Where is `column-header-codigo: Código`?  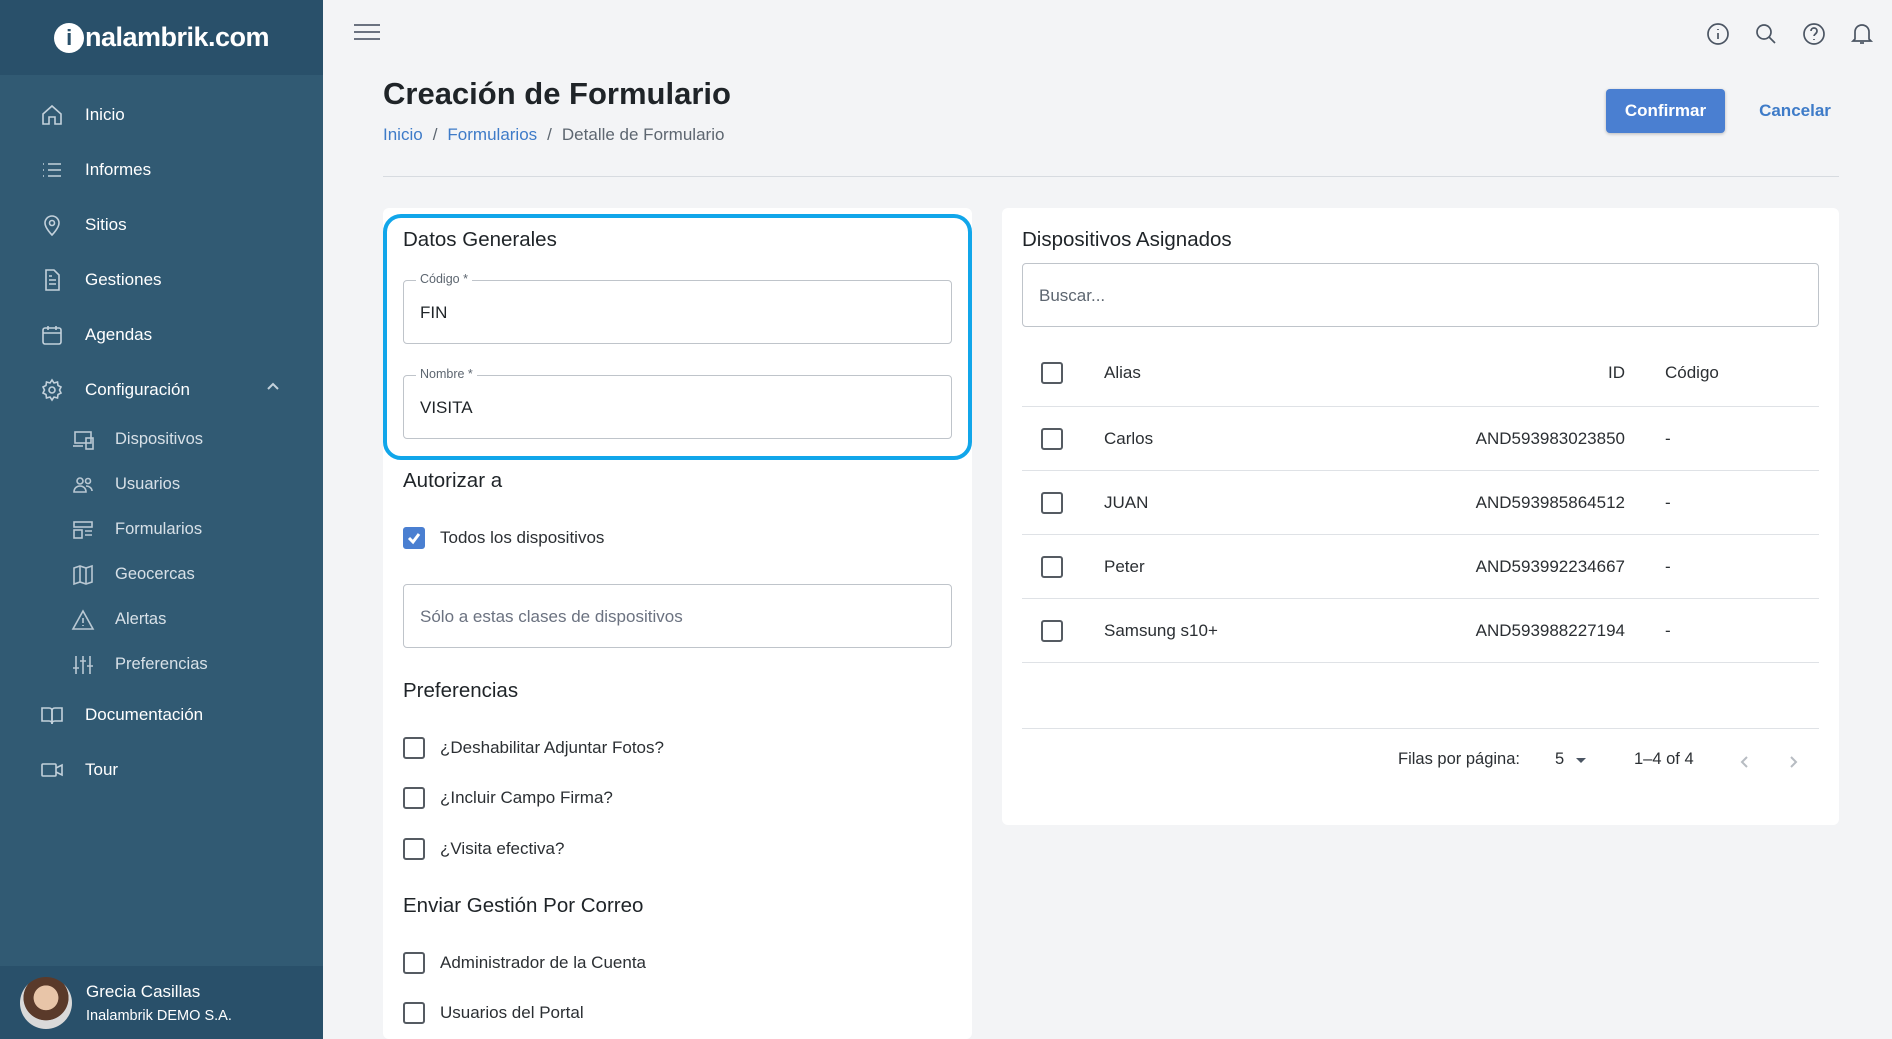 column-header-codigo: Código is located at coordinates (1672, 373).